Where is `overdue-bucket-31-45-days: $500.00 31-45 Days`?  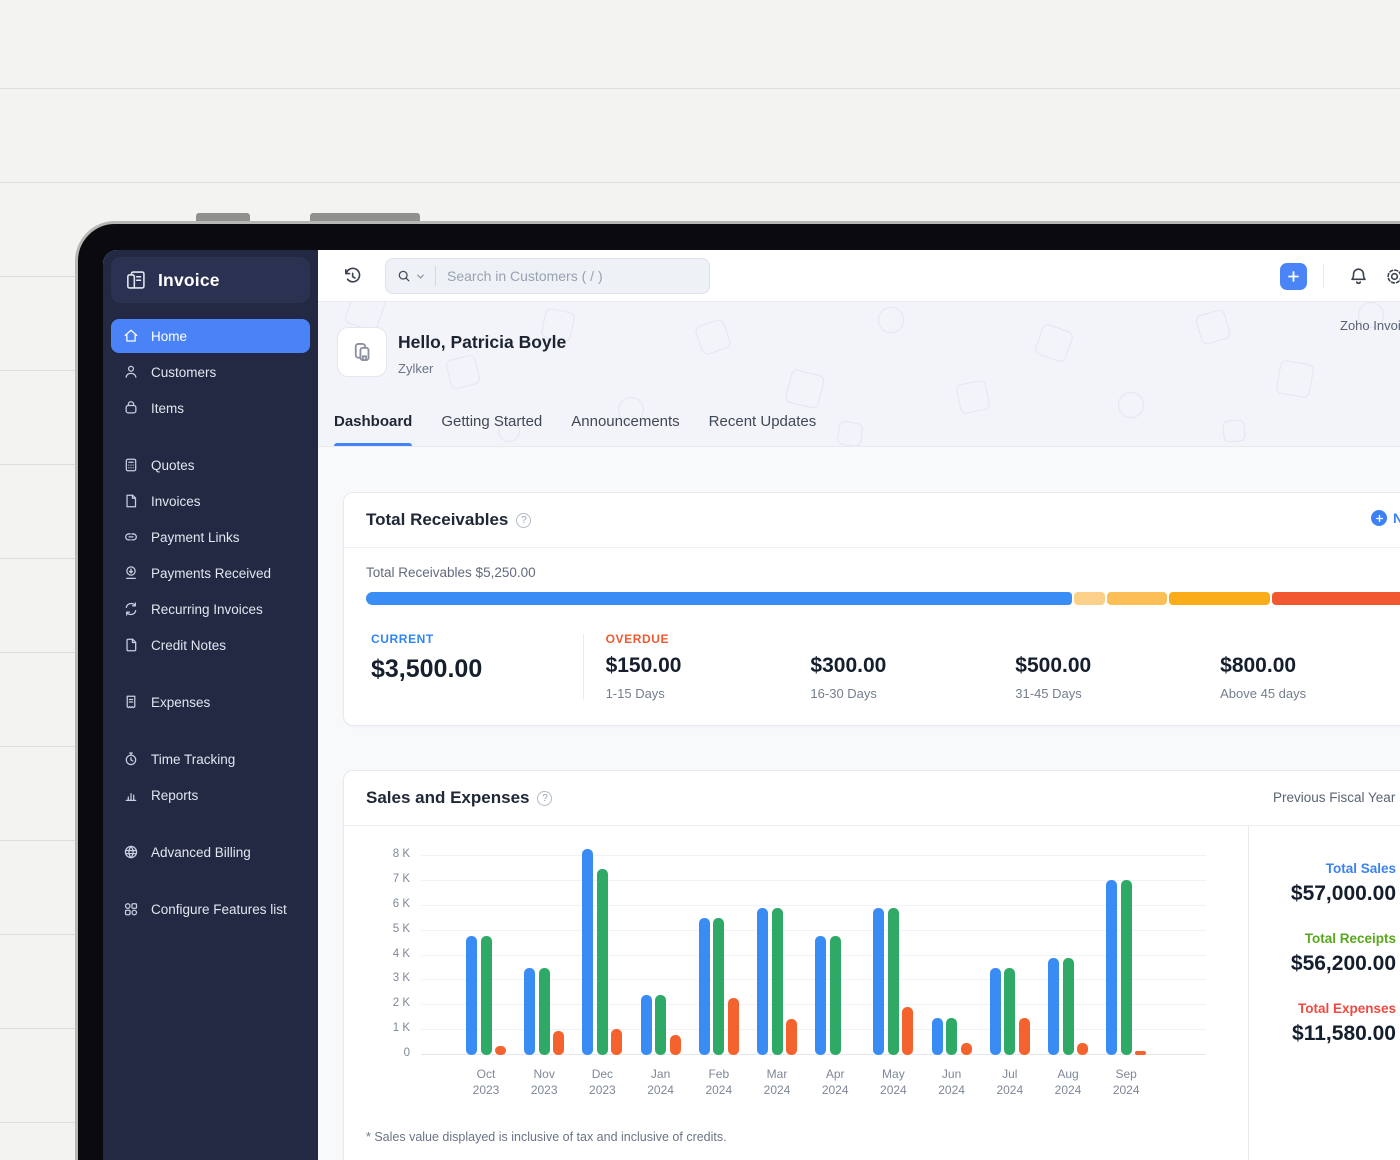
overdue-bucket-31-45-days: $500.00 31-45 Days is located at coordinates (1117, 666).